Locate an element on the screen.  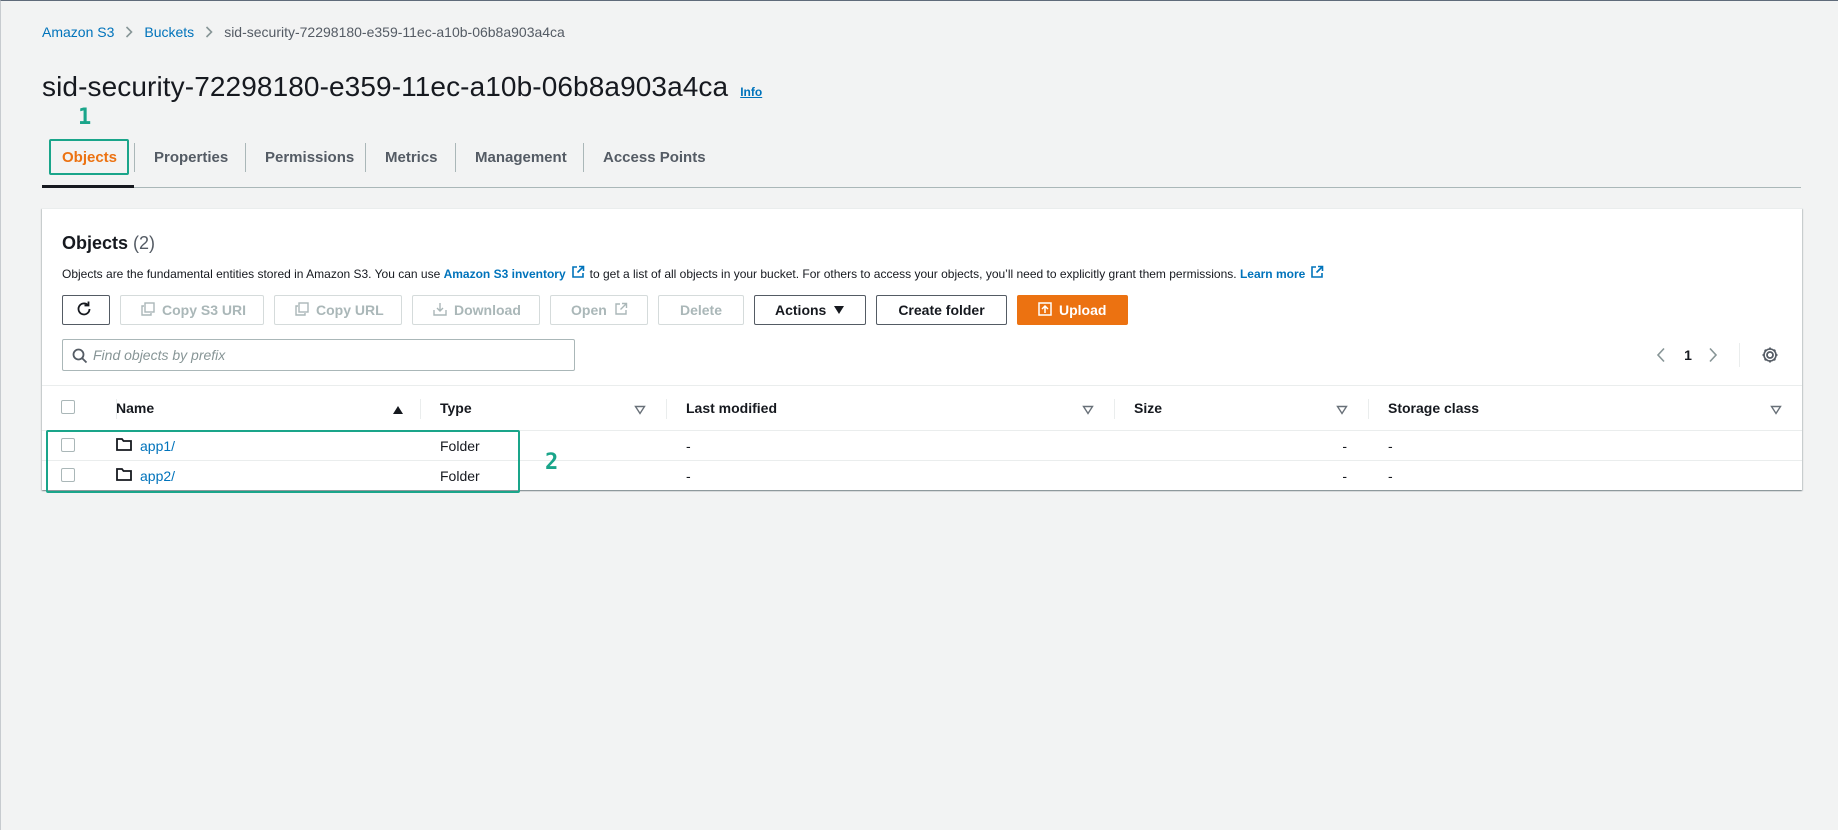
inventory-link: Amazon S3 inventory is located at coordinates (517, 273).